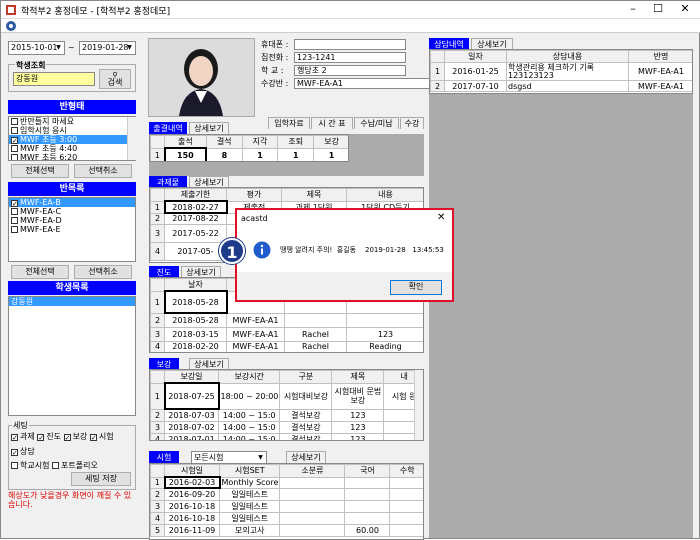  What do you see at coordinates (658, 9) in the screenshot?
I see `maximize-button: ☐` at bounding box center [658, 9].